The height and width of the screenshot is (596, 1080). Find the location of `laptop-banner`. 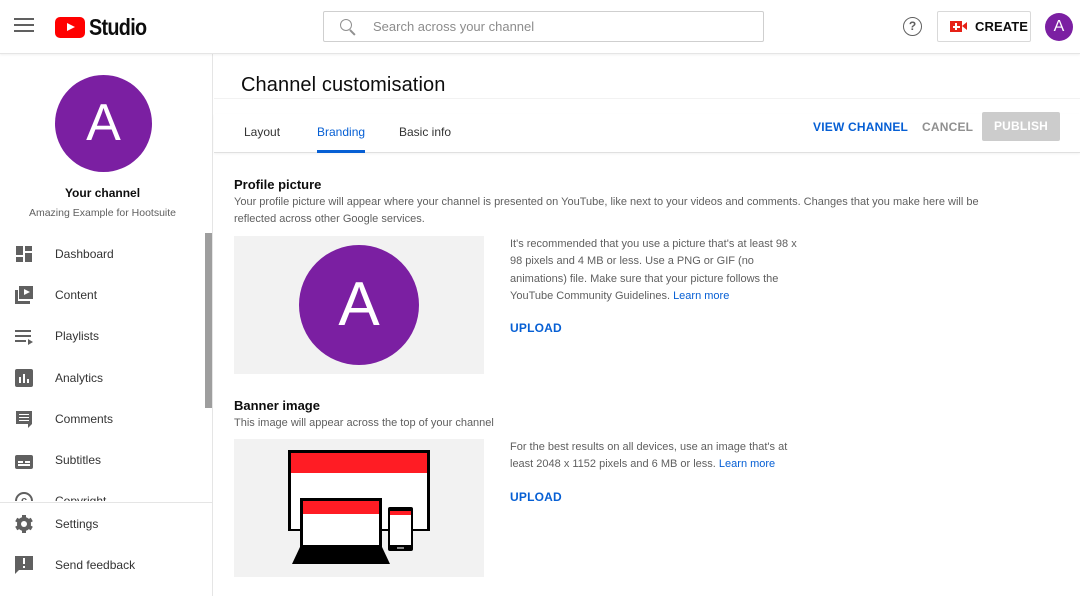

laptop-banner is located at coordinates (341, 507).